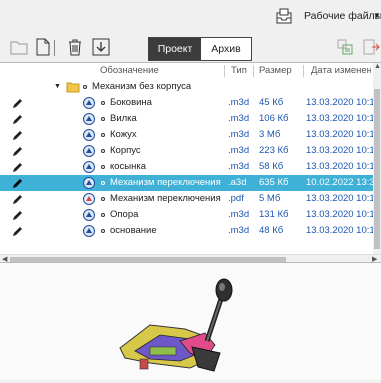 The image size is (381, 383). Describe the element at coordinates (341, 71) in the screenshot. I see `column-header-date: Дата изменения` at that location.